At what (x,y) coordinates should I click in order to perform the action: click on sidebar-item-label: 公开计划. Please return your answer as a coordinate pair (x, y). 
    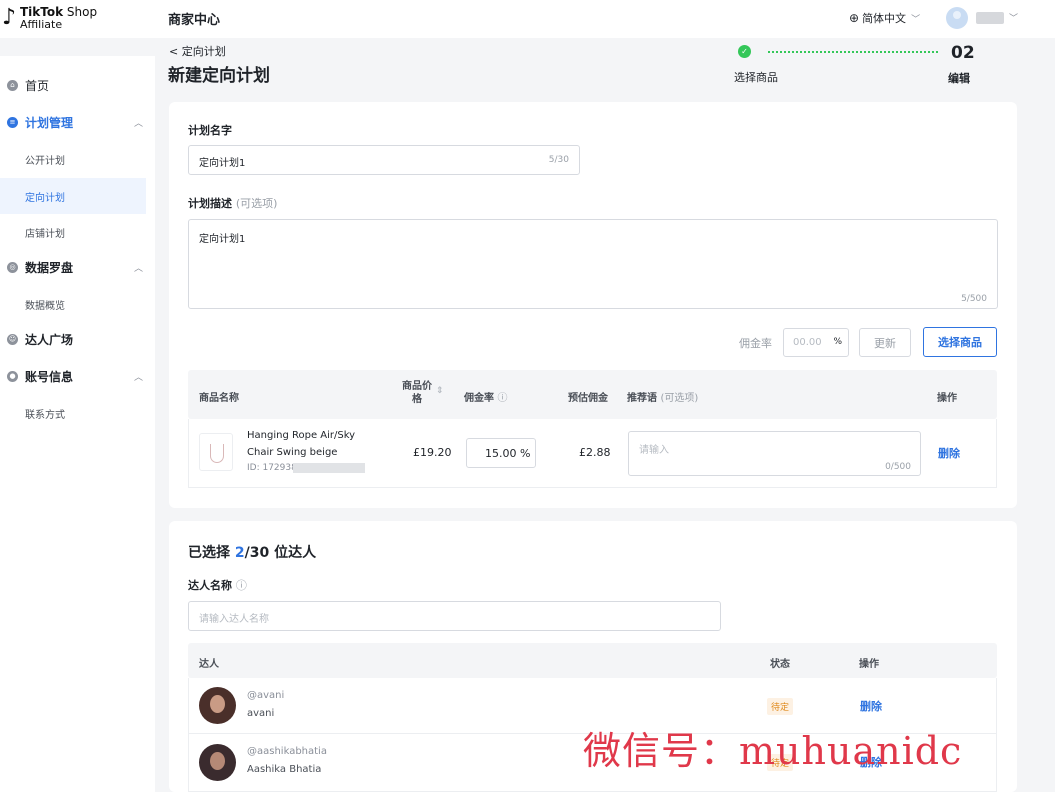
    Looking at the image, I should click on (45, 161).